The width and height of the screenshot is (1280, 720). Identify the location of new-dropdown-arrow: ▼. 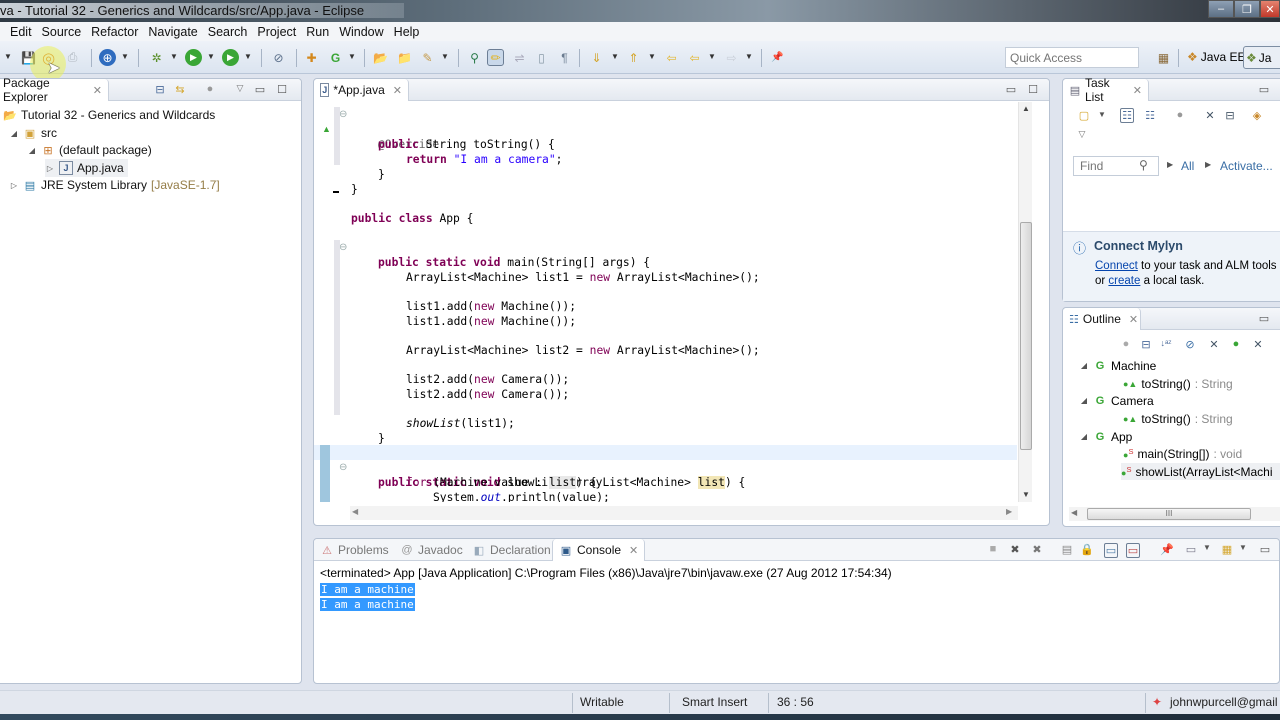
(8, 56).